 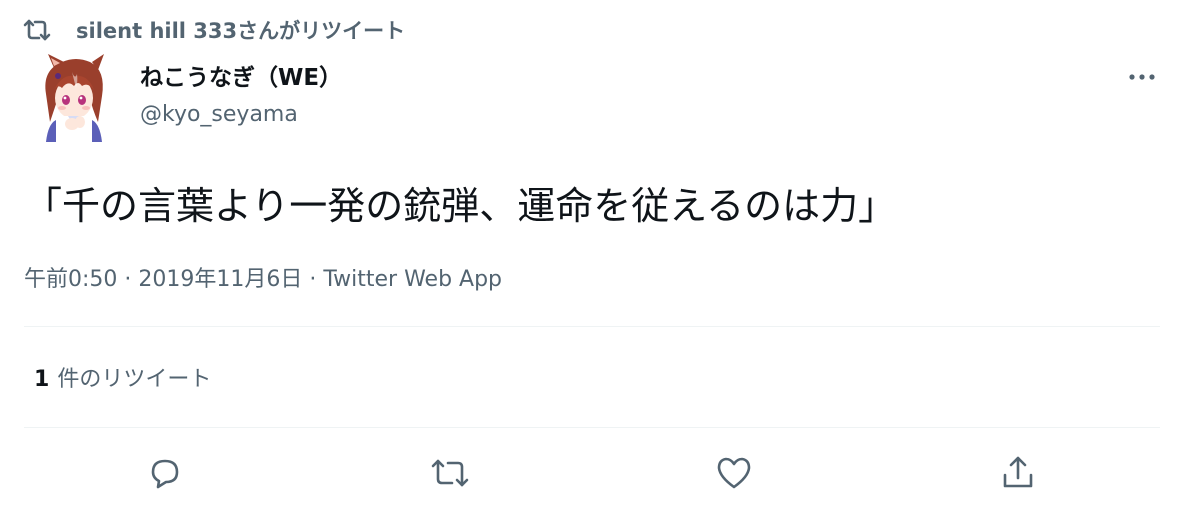 I want to click on tweet-time: 午前0:50, so click(x=70, y=279).